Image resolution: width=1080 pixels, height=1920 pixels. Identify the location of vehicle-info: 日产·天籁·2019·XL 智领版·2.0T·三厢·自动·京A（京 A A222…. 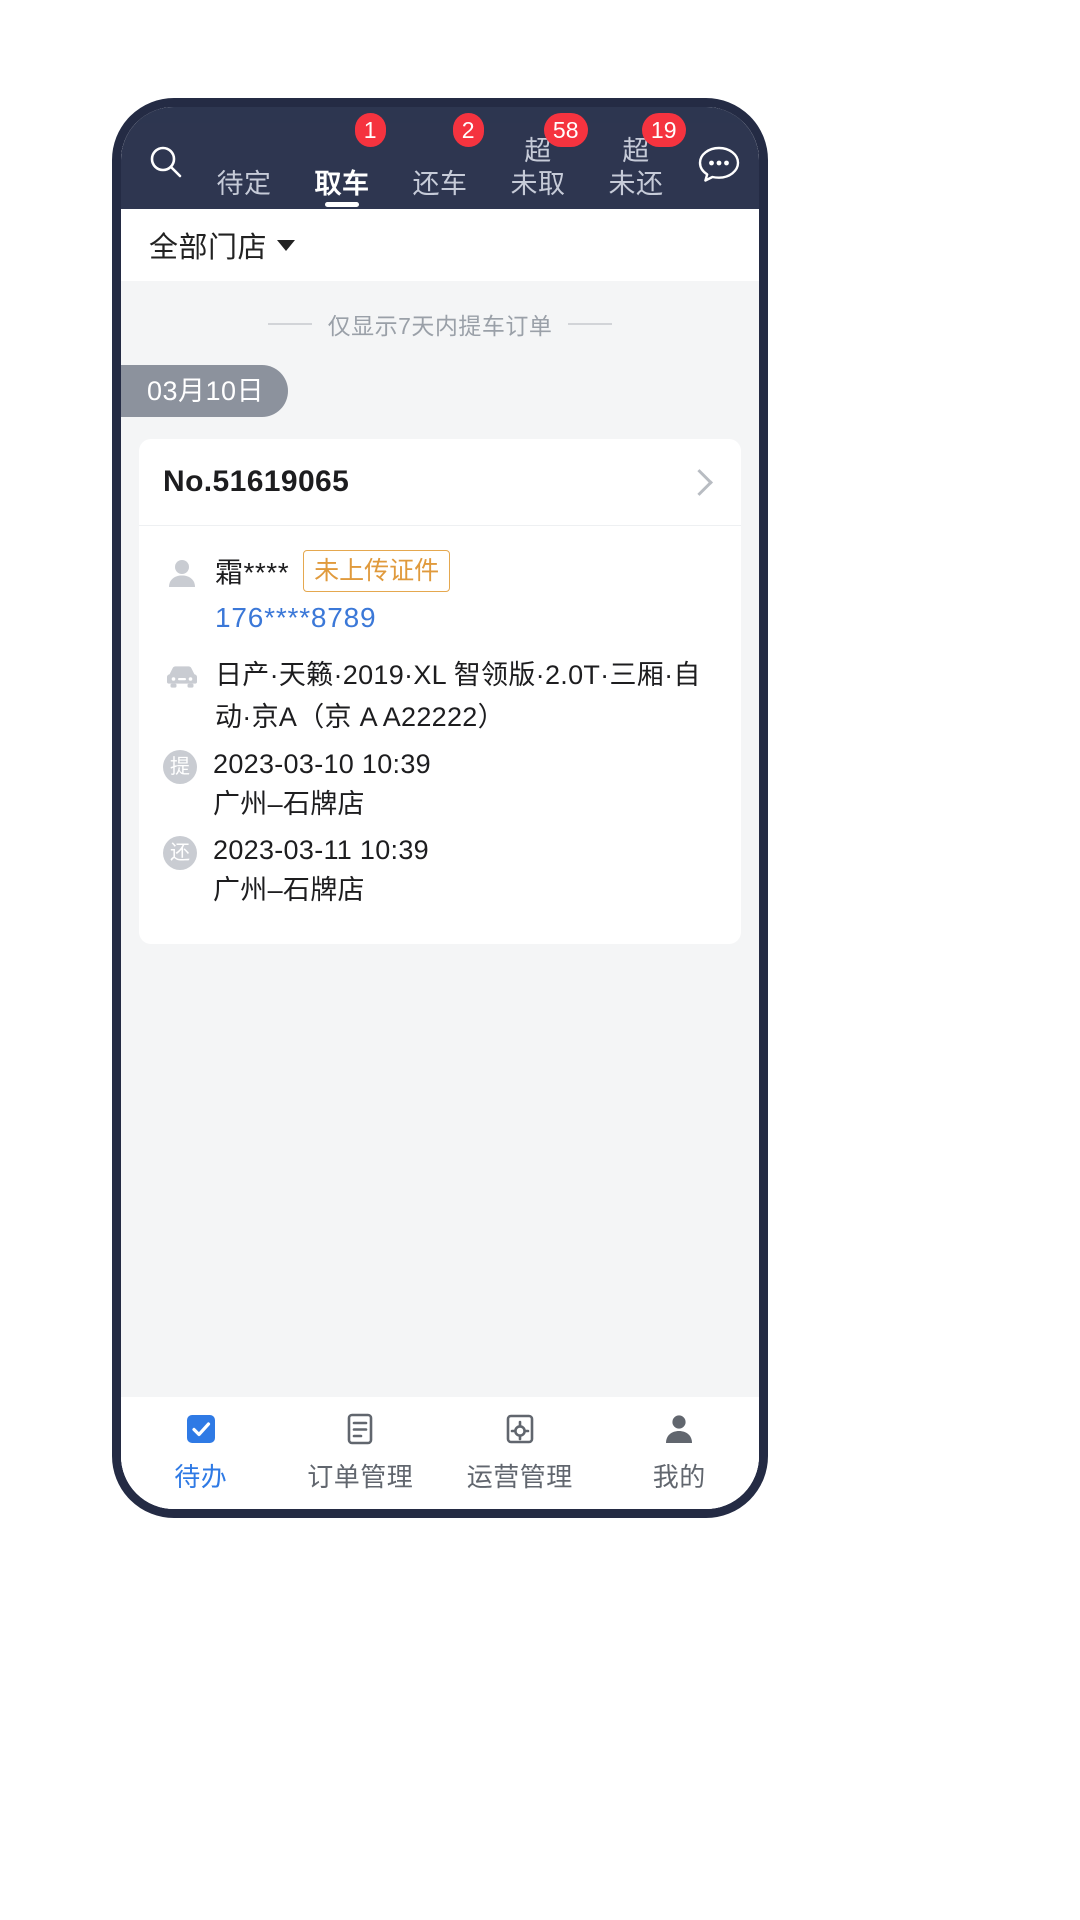
(466, 696).